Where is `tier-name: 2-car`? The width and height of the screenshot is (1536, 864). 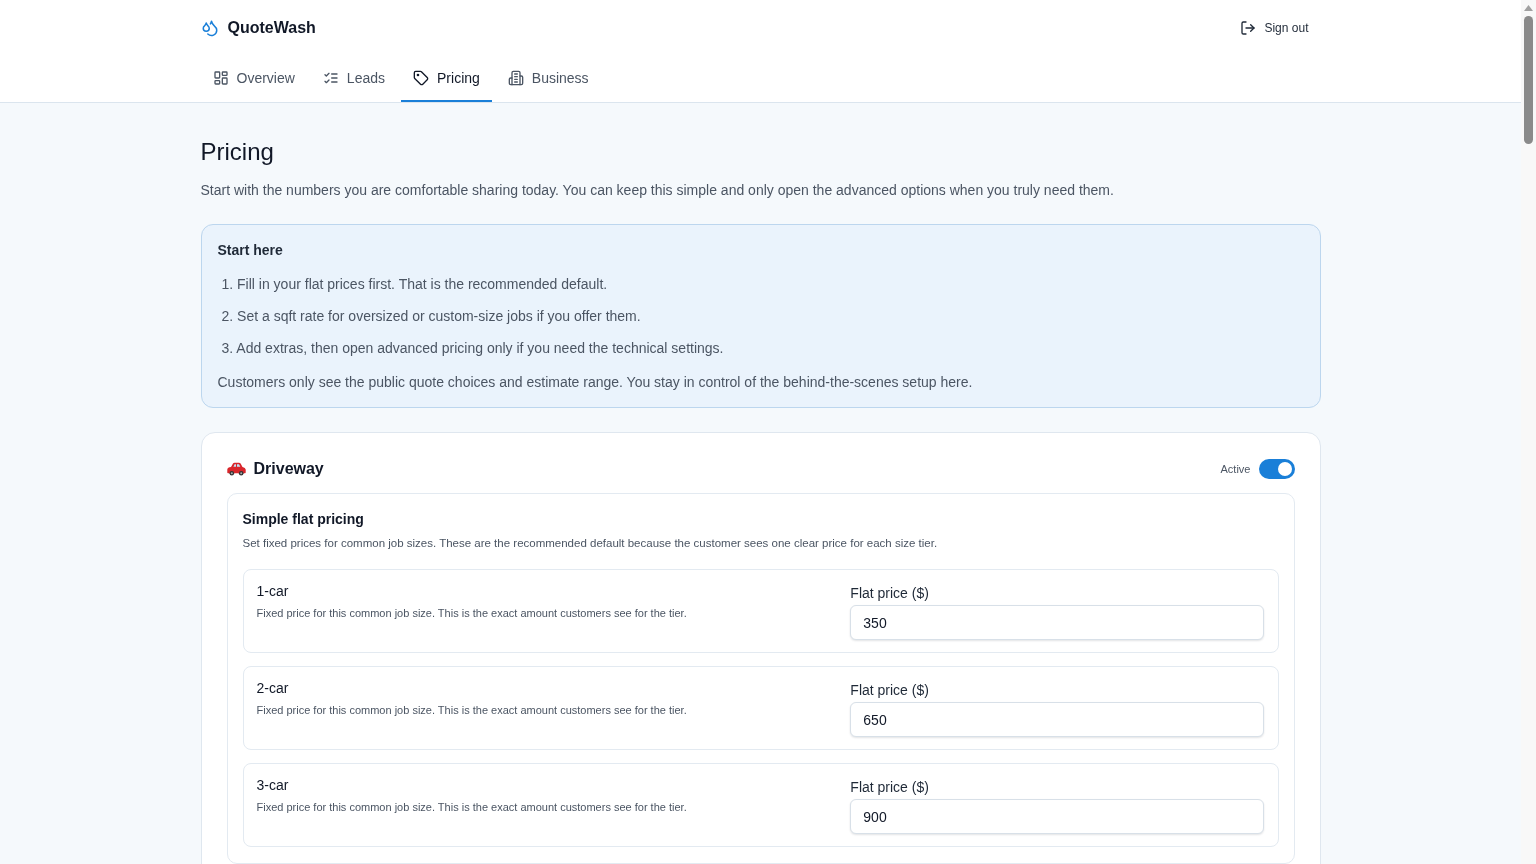
tier-name: 2-car is located at coordinates (273, 688).